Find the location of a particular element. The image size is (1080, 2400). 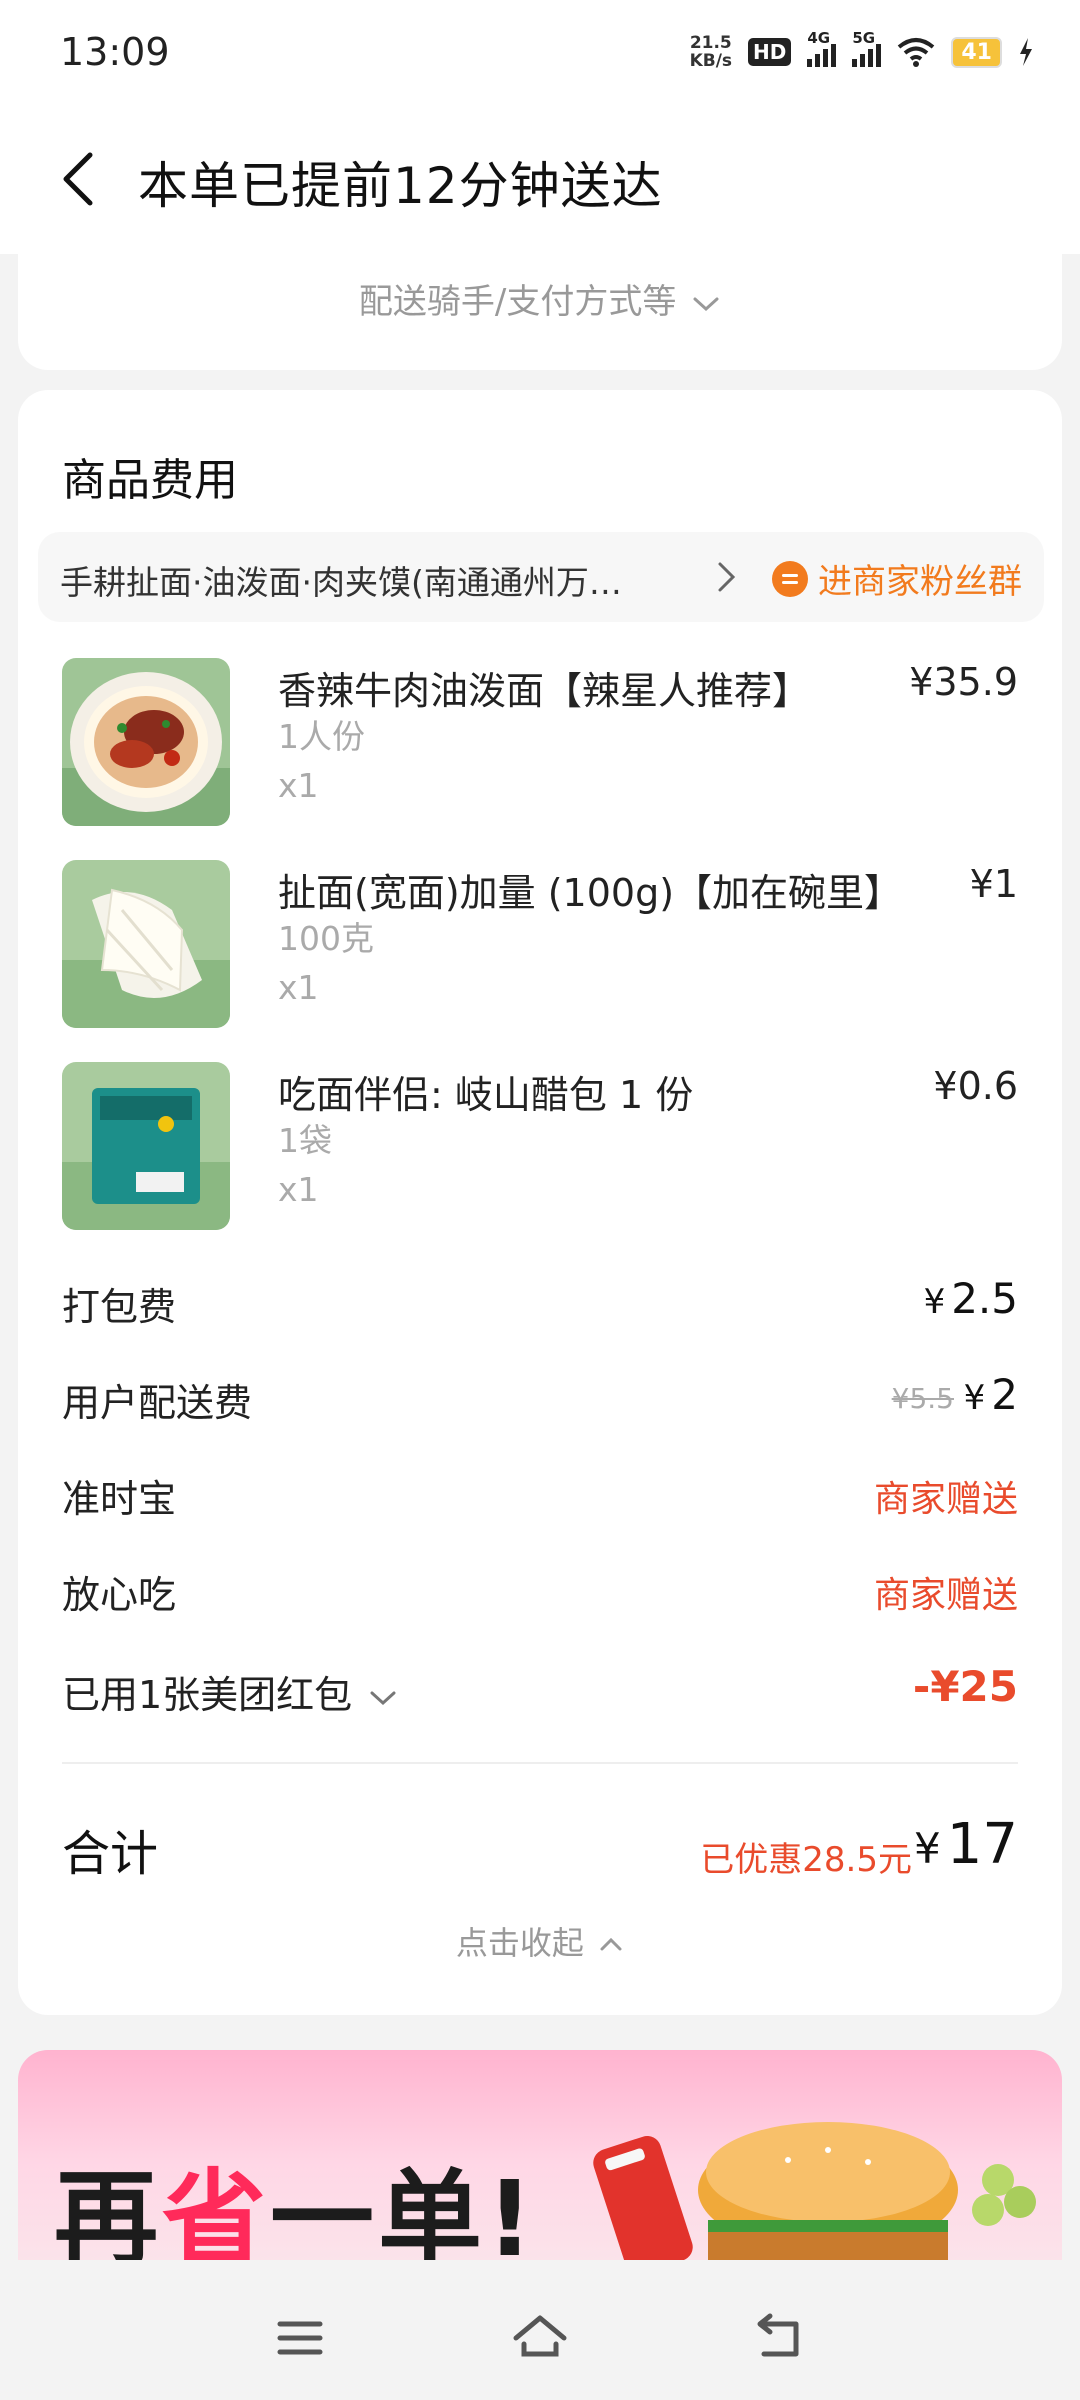

item-image-vinegar-packet is located at coordinates (146, 1146).